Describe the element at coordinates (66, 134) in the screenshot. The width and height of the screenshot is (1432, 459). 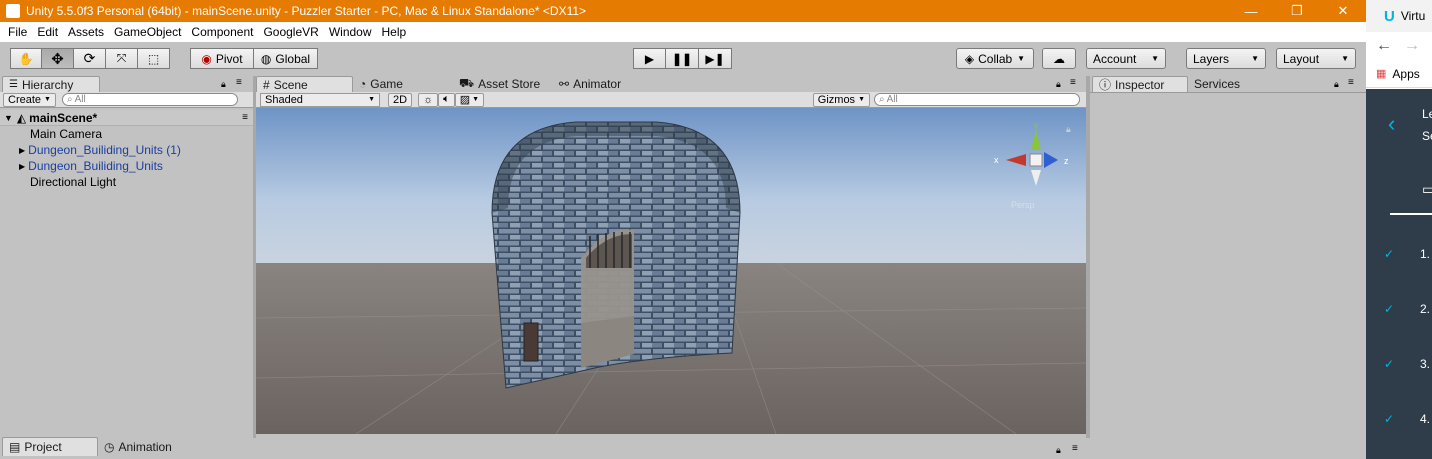
I see `list-item: Main Camera` at that location.